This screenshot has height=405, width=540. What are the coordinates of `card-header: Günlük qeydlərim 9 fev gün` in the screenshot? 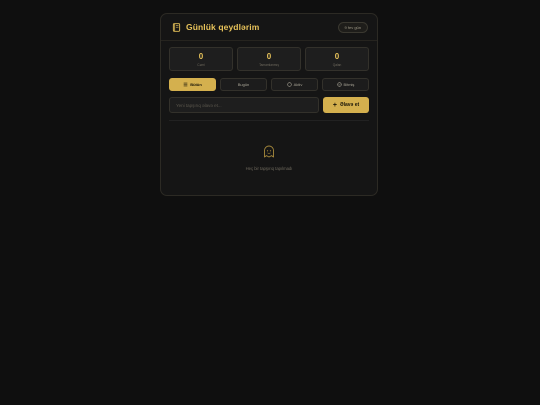 It's located at (269, 27).